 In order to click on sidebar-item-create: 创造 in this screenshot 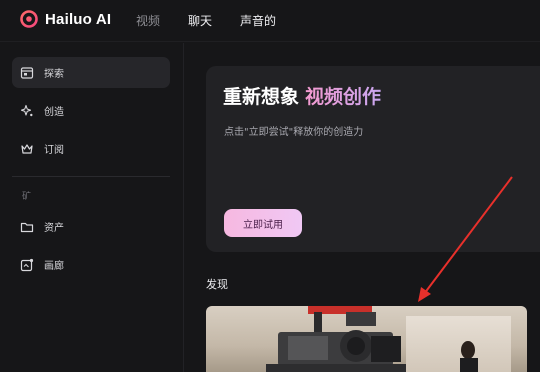, I will do `click(91, 110)`.